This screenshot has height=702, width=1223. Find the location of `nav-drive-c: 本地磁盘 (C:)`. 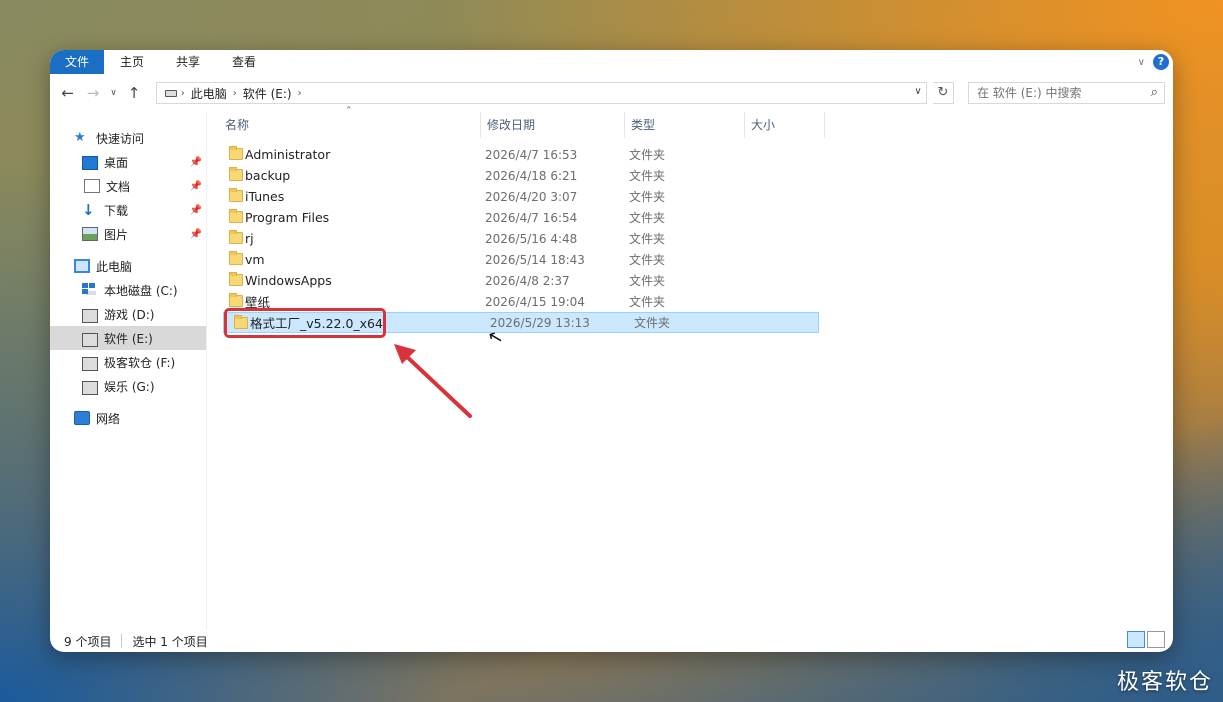

nav-drive-c: 本地磁盘 (C:) is located at coordinates (128, 290).